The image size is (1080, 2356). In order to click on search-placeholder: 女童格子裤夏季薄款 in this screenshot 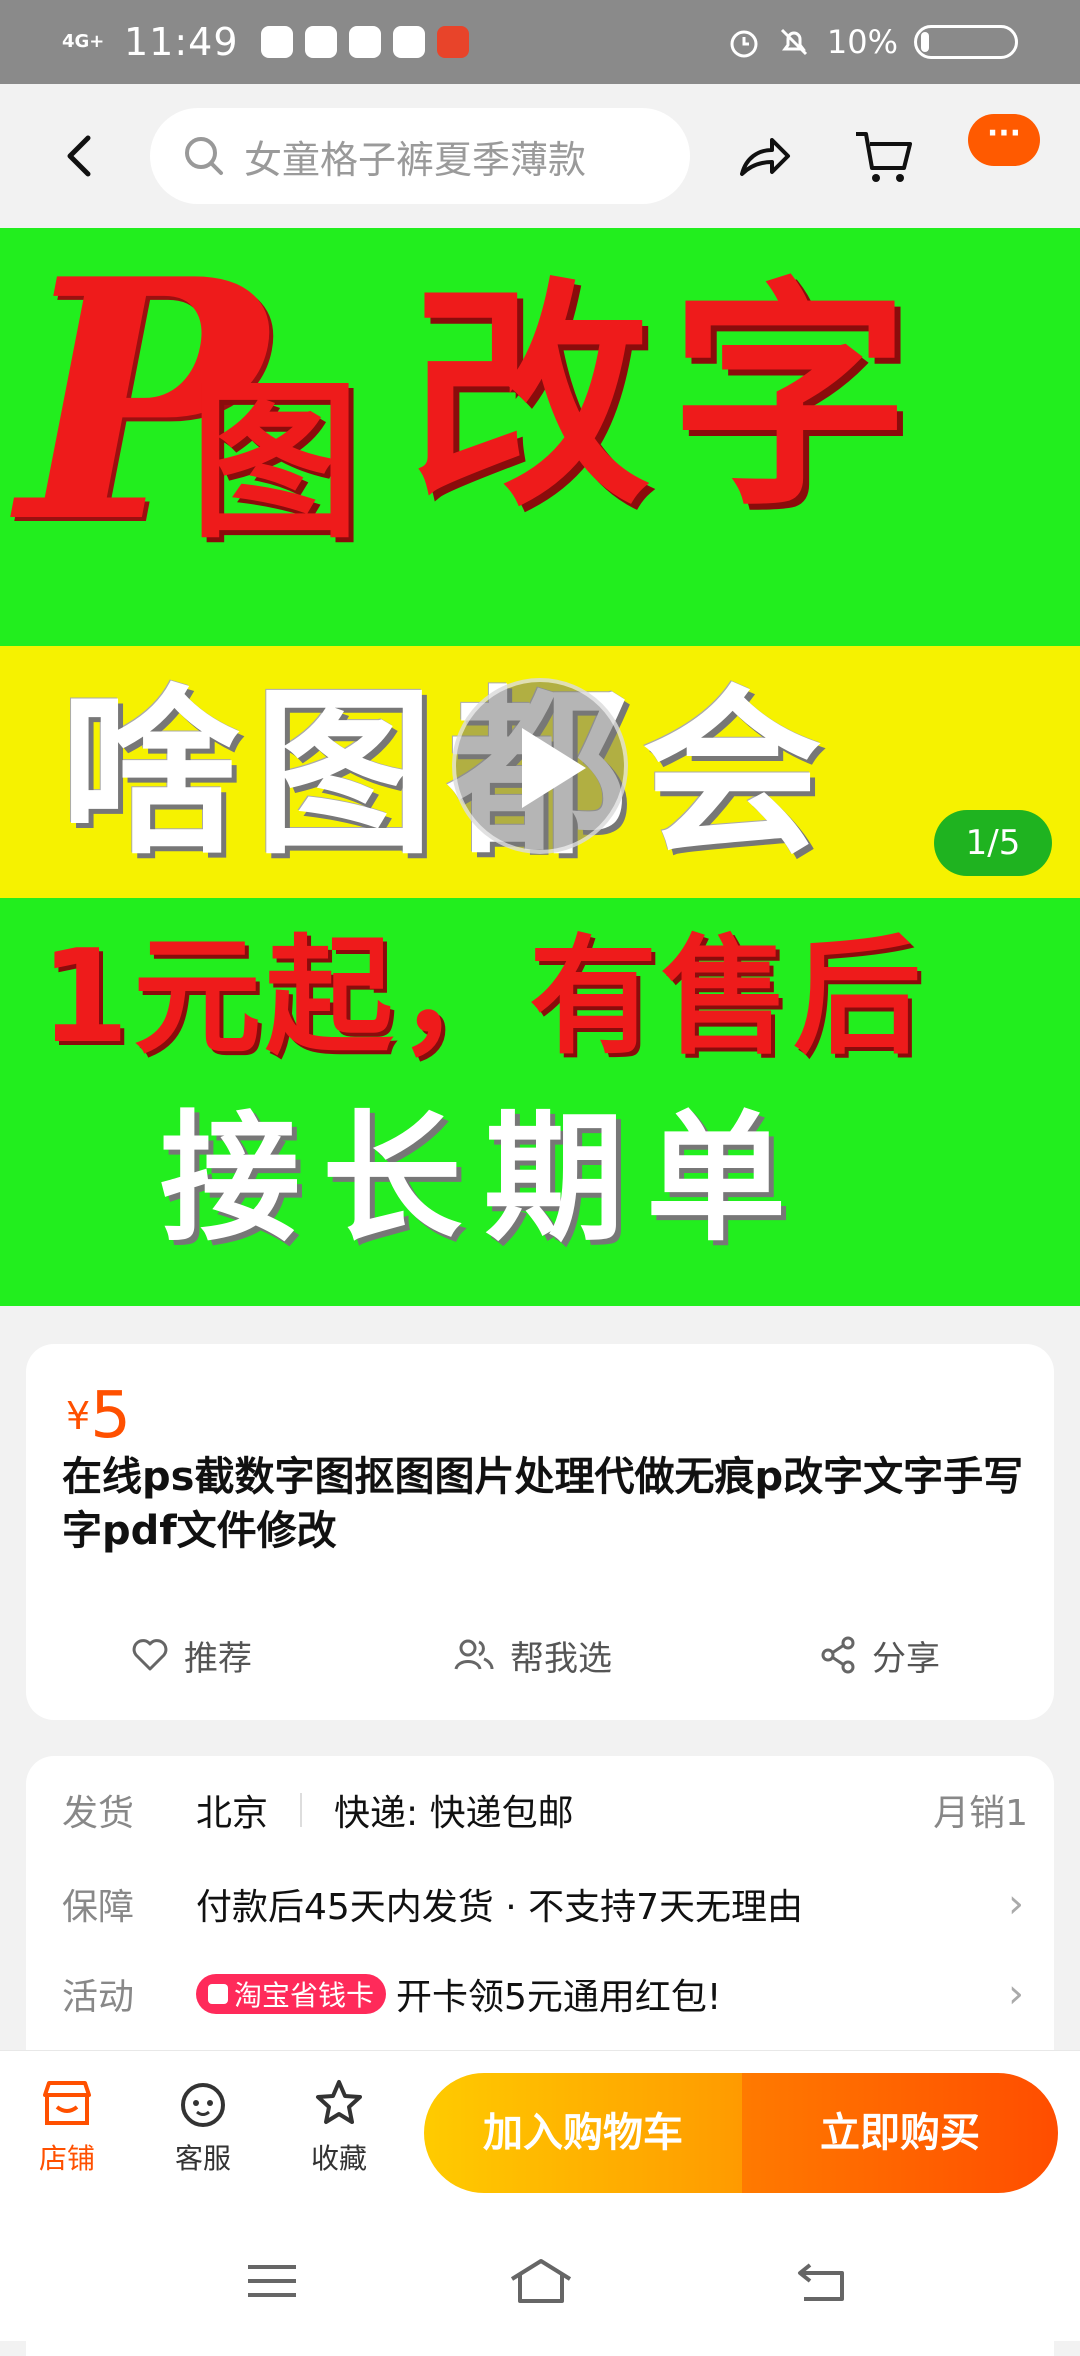, I will do `click(415, 159)`.